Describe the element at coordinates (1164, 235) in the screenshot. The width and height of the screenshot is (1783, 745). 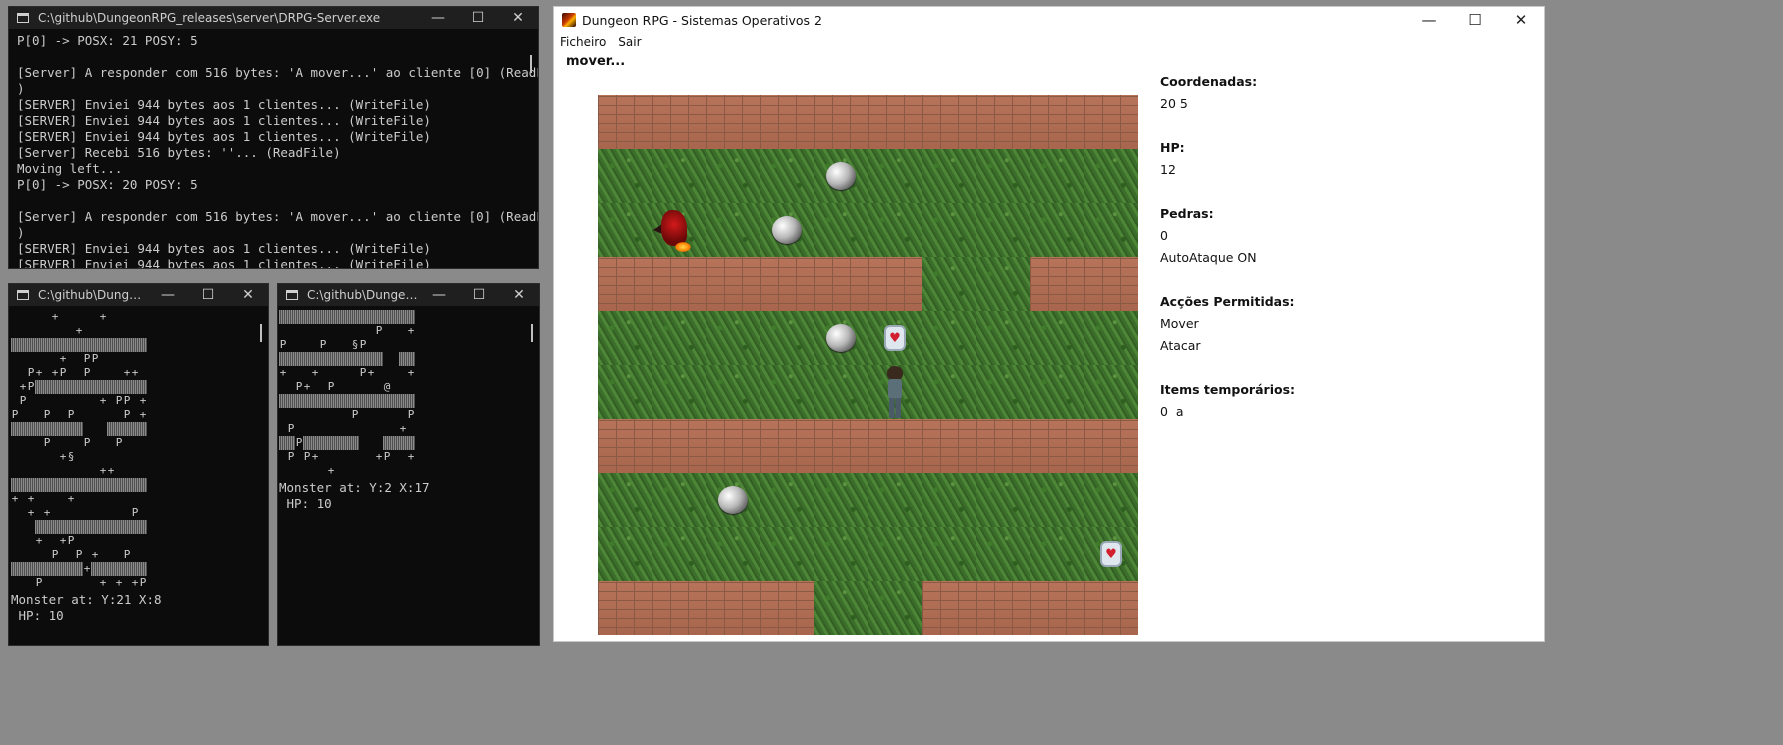
I see `stones-value: 0` at that location.